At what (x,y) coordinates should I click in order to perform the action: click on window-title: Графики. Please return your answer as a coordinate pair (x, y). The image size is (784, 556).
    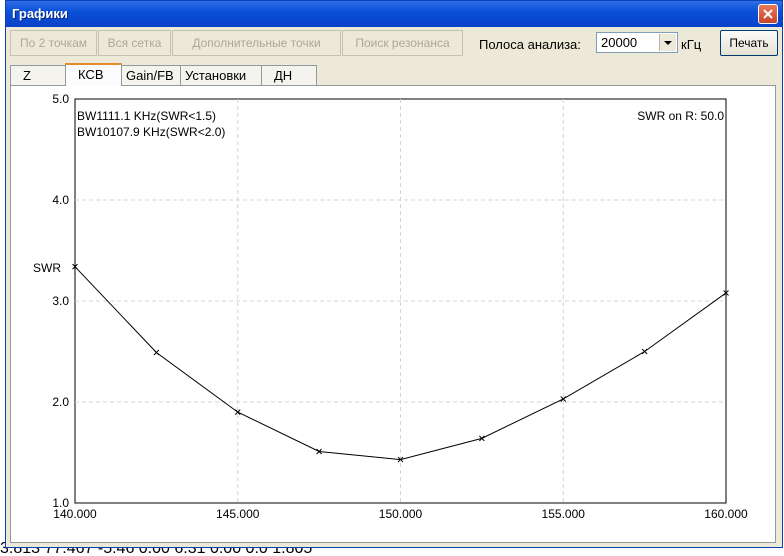
    Looking at the image, I should click on (40, 13).